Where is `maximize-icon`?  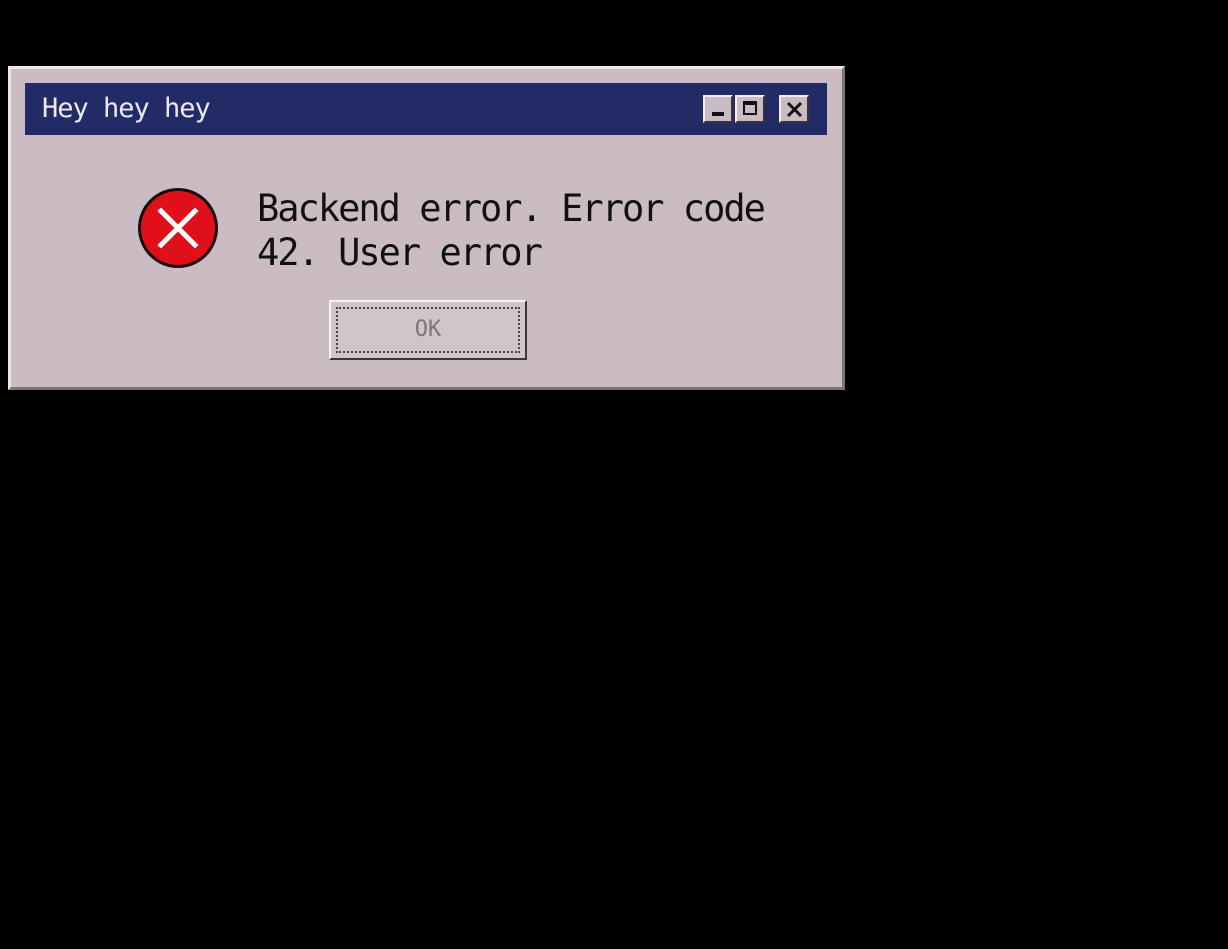 maximize-icon is located at coordinates (750, 108).